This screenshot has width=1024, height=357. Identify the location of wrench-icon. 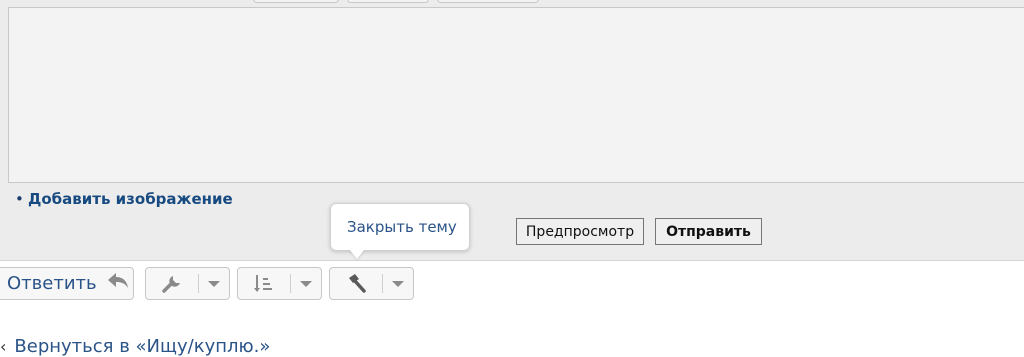
(172, 284).